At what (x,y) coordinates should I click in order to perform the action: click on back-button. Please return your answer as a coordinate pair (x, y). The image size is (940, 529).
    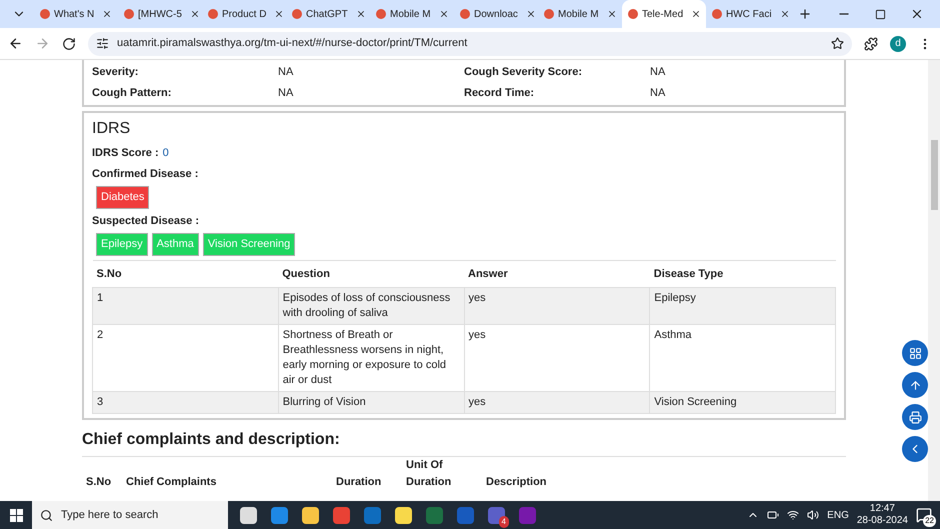
    Looking at the image, I should click on (915, 449).